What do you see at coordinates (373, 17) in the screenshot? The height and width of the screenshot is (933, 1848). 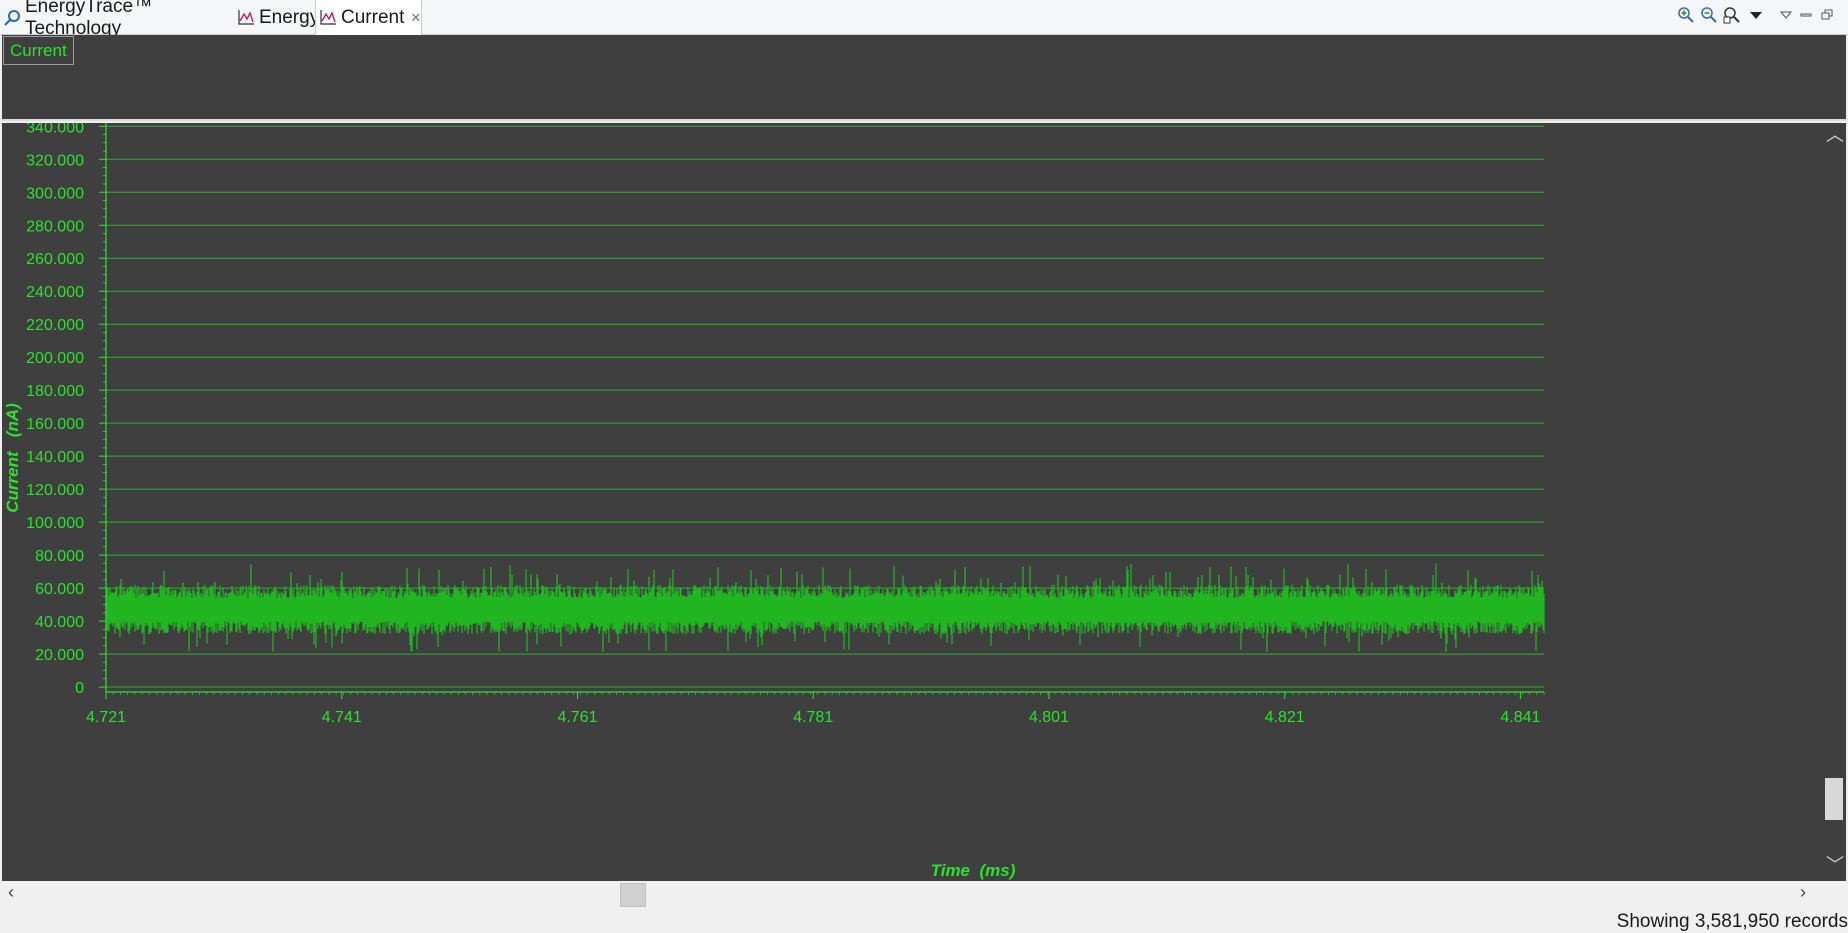 I see `tab-label: Current` at bounding box center [373, 17].